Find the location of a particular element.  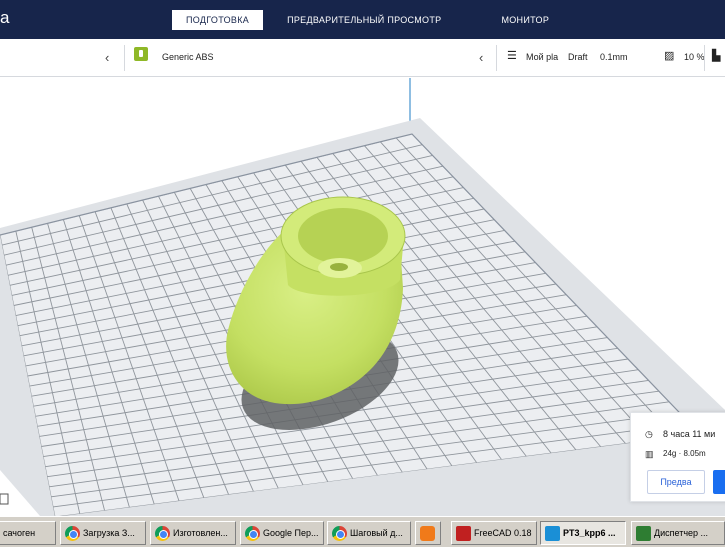

task-manager-icon is located at coordinates (643, 534).